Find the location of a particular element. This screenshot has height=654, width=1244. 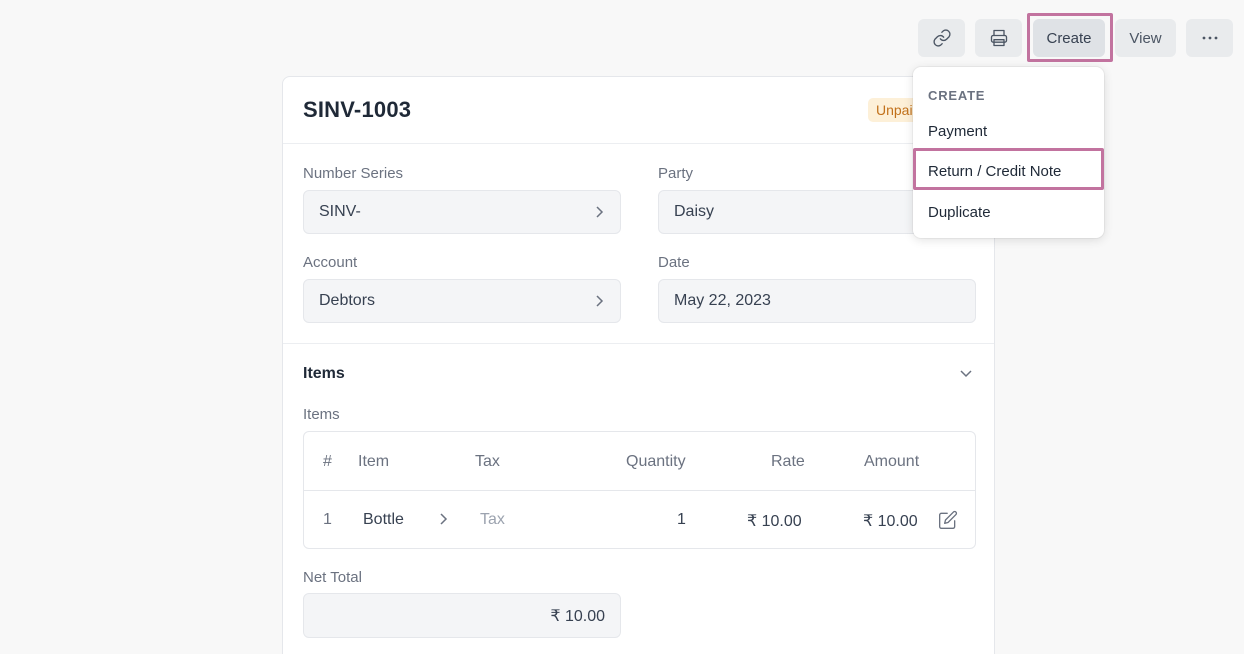

column-header-tax: Tax is located at coordinates (487, 461).